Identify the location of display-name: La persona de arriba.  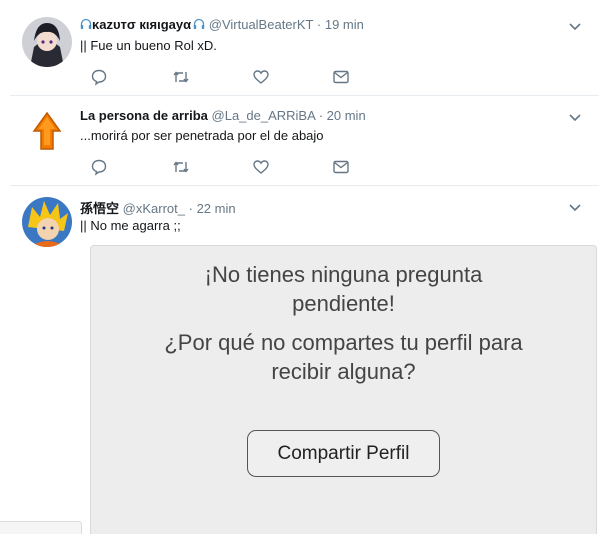
(144, 115).